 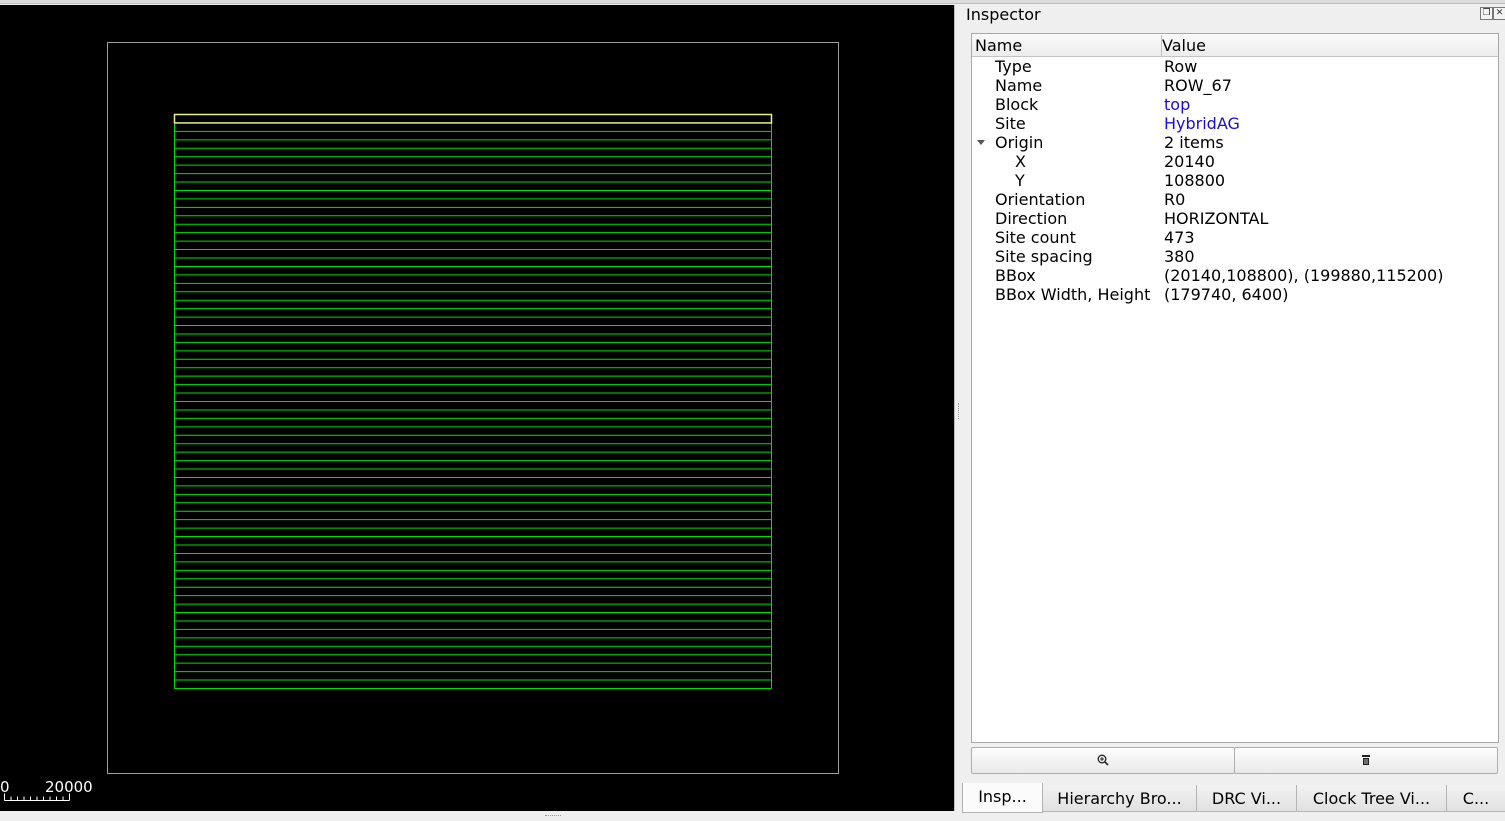 I want to click on property-value-link: top, so click(x=1177, y=104).